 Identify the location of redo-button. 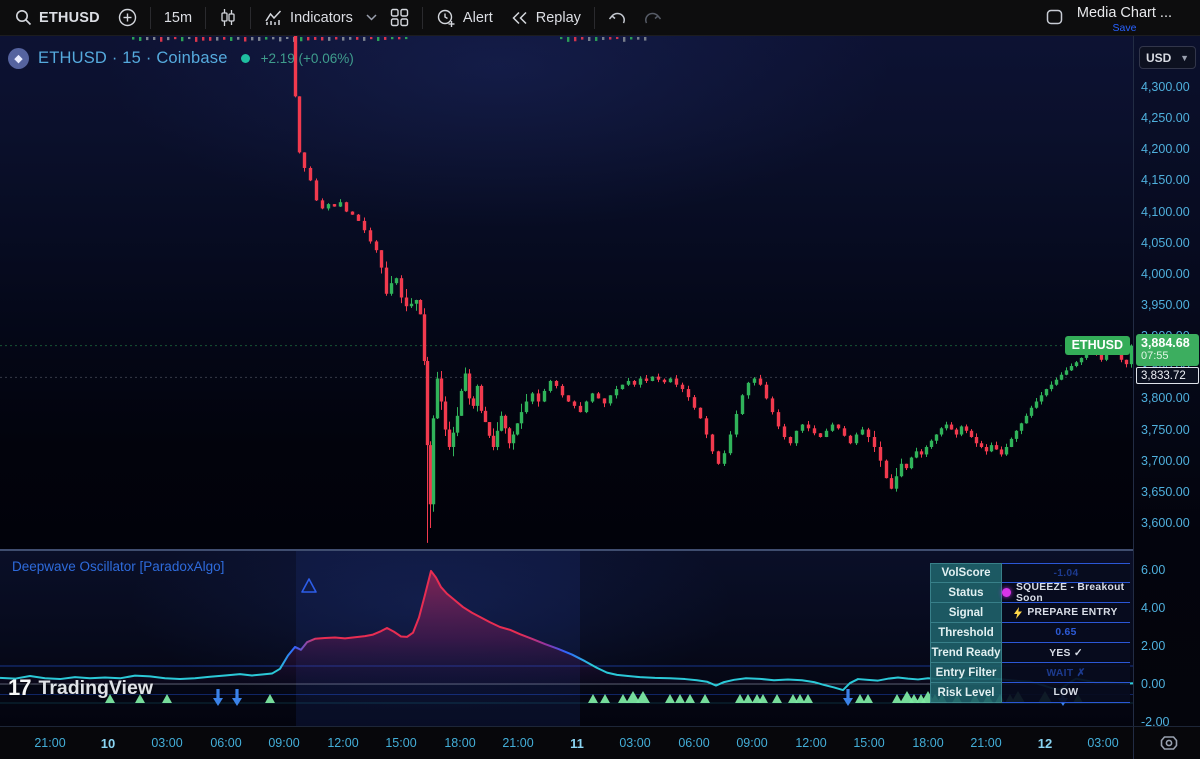
(653, 18).